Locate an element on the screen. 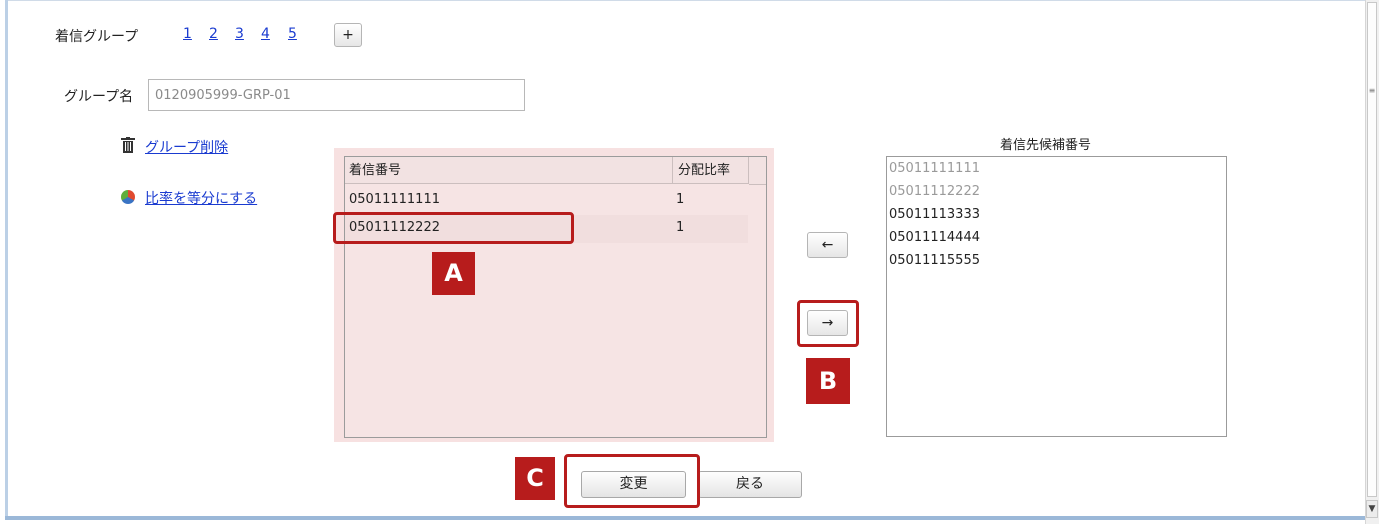  annotation-box-a is located at coordinates (453, 228).